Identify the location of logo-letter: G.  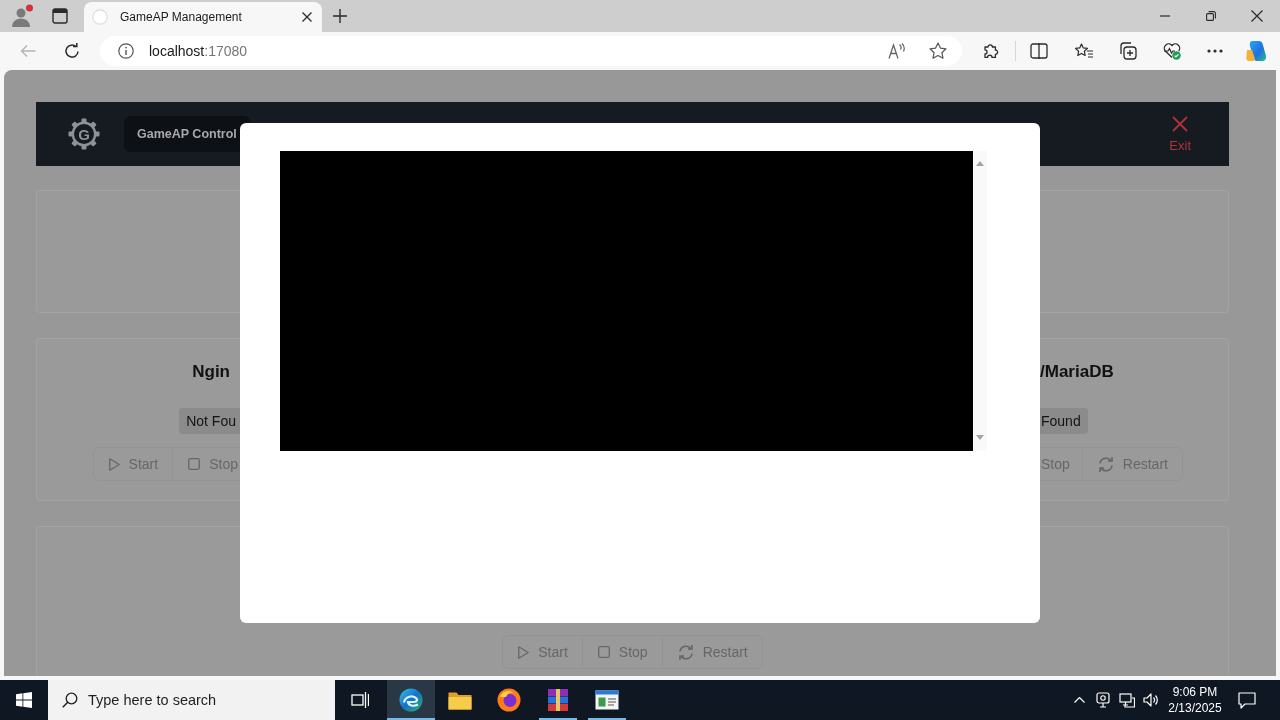
(84, 134).